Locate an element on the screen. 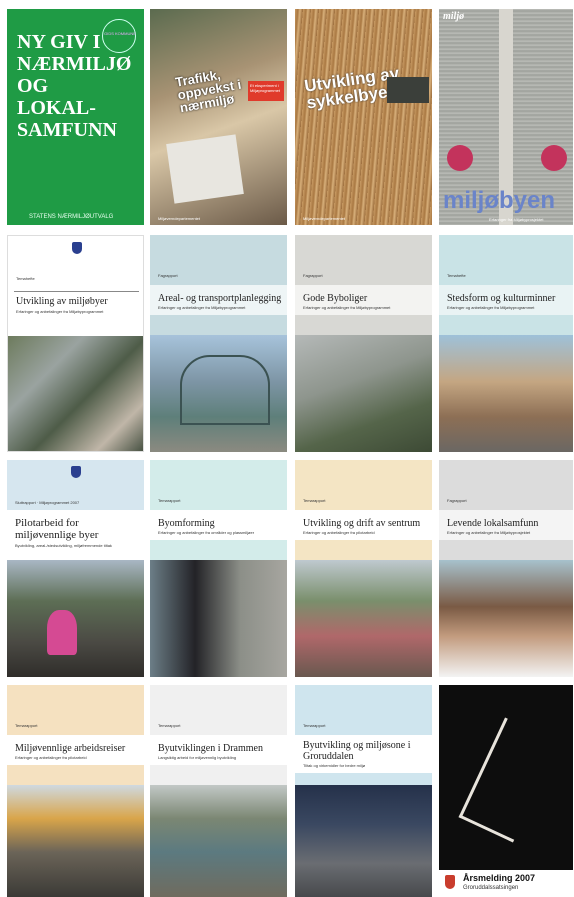 The height and width of the screenshot is (897, 574). header: miljø is located at coordinates (454, 16).